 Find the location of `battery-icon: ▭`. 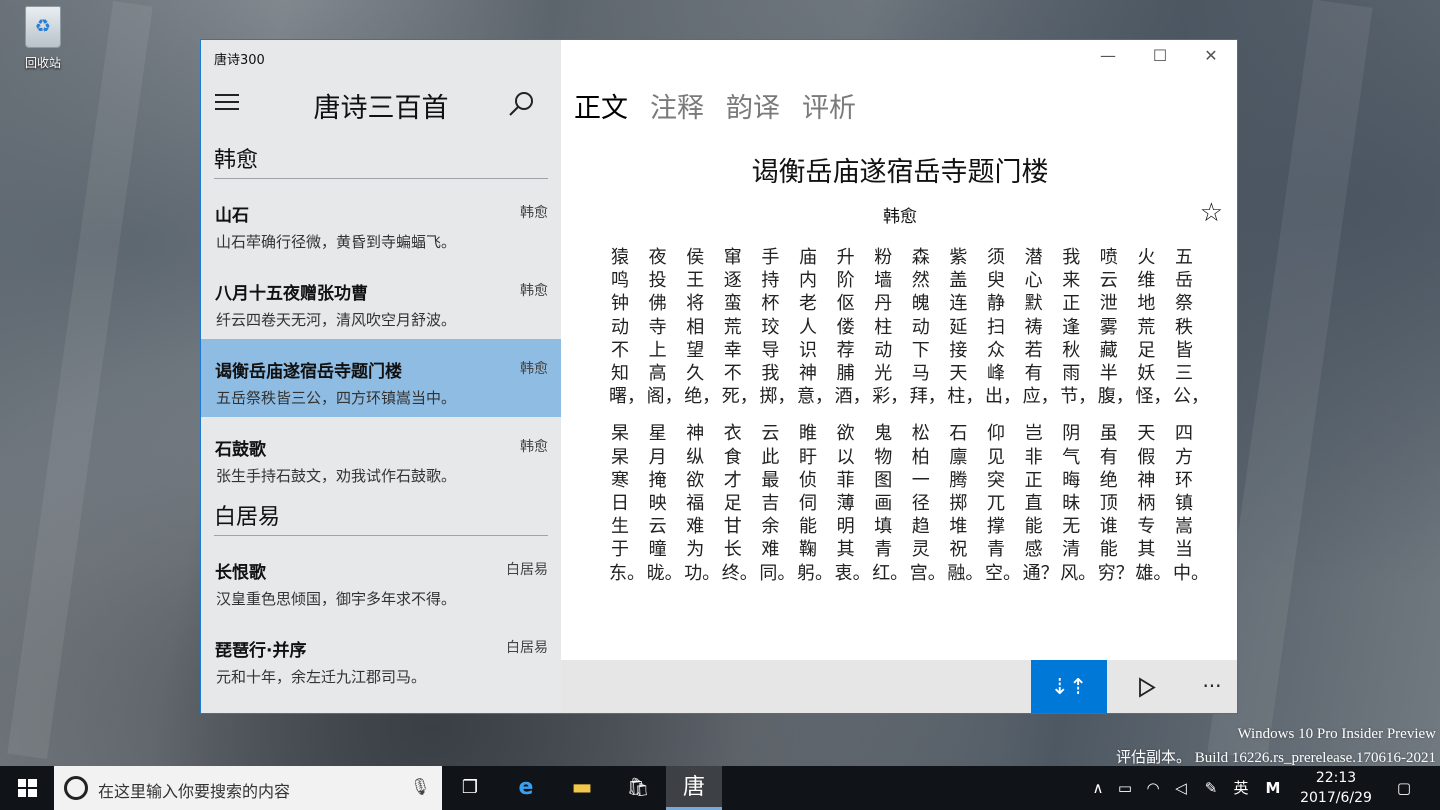

battery-icon: ▭ is located at coordinates (1125, 788).